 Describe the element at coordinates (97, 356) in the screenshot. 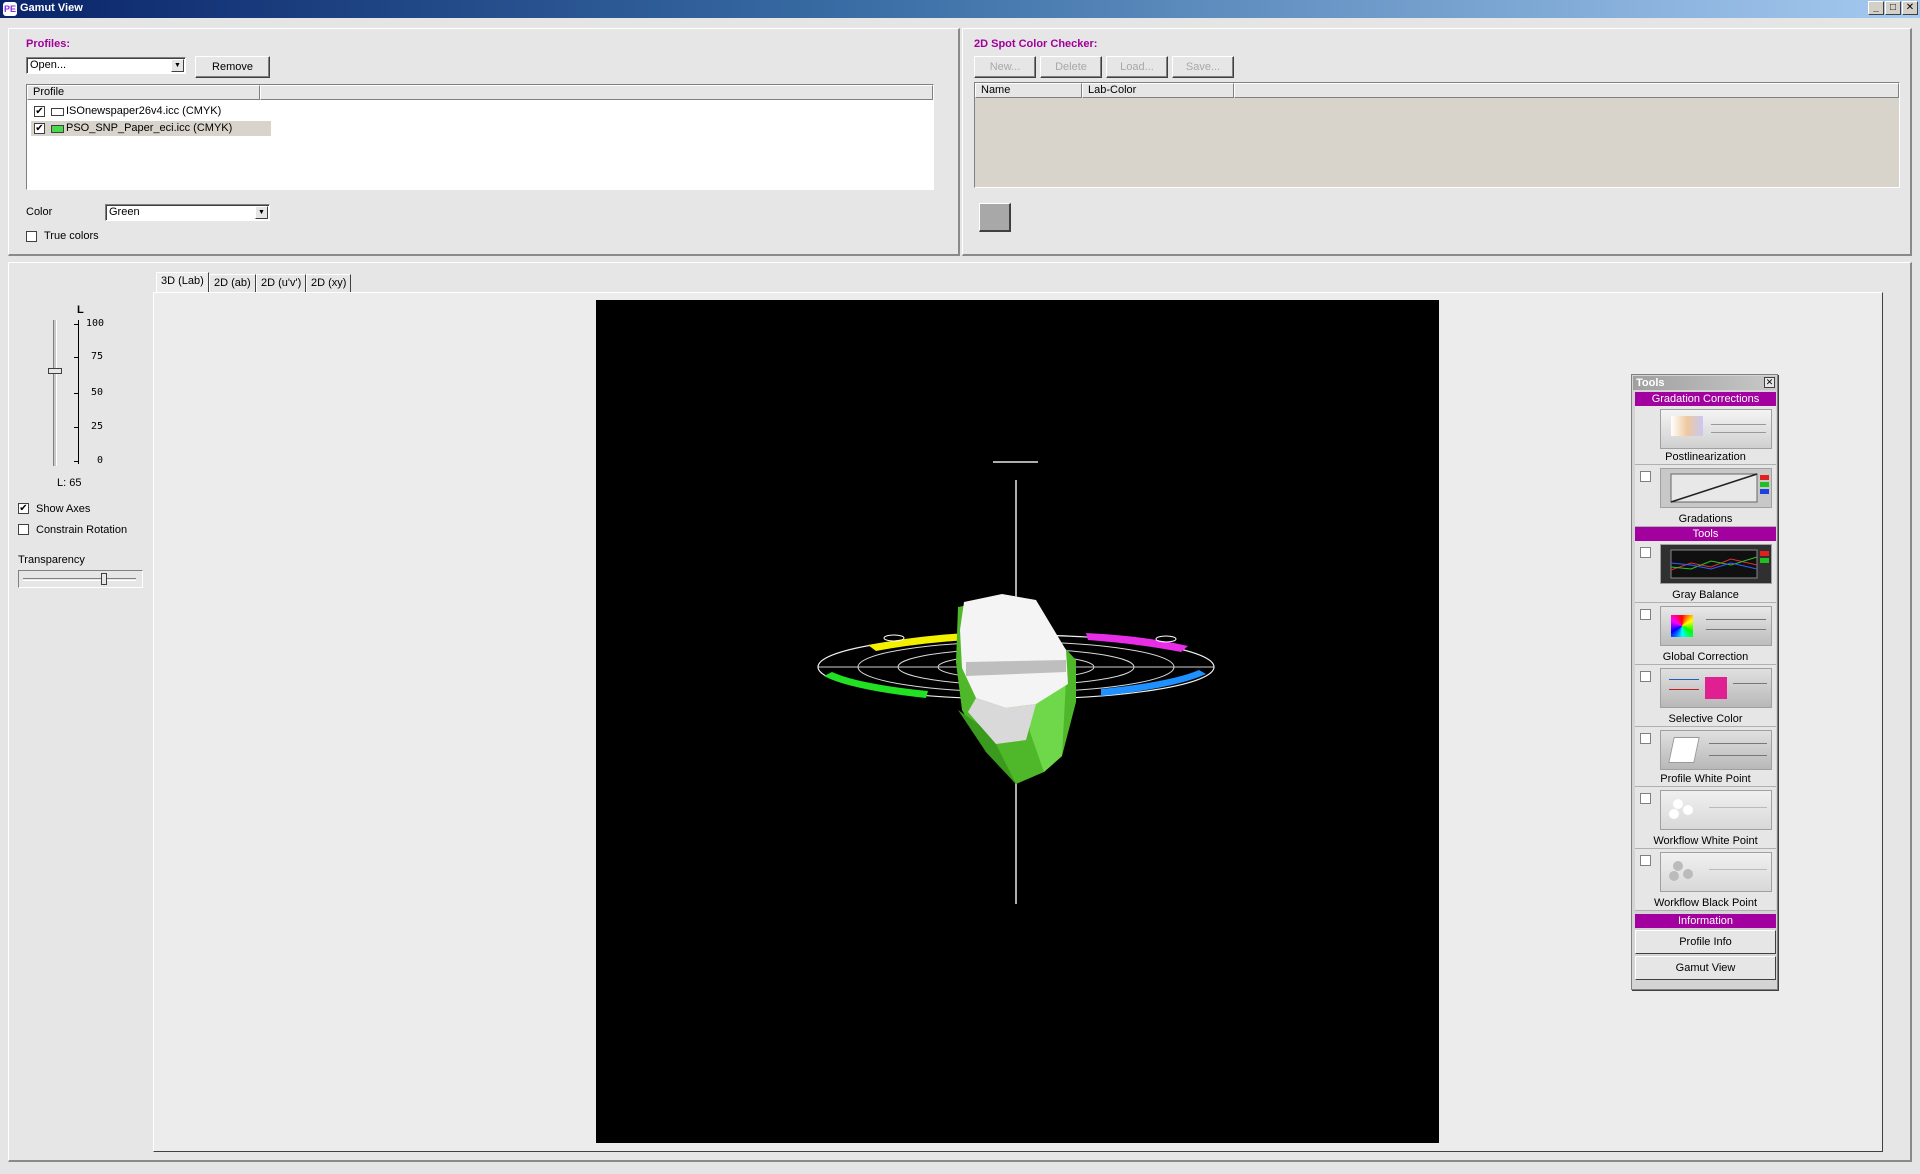

I see `l-tick-75: 75` at that location.